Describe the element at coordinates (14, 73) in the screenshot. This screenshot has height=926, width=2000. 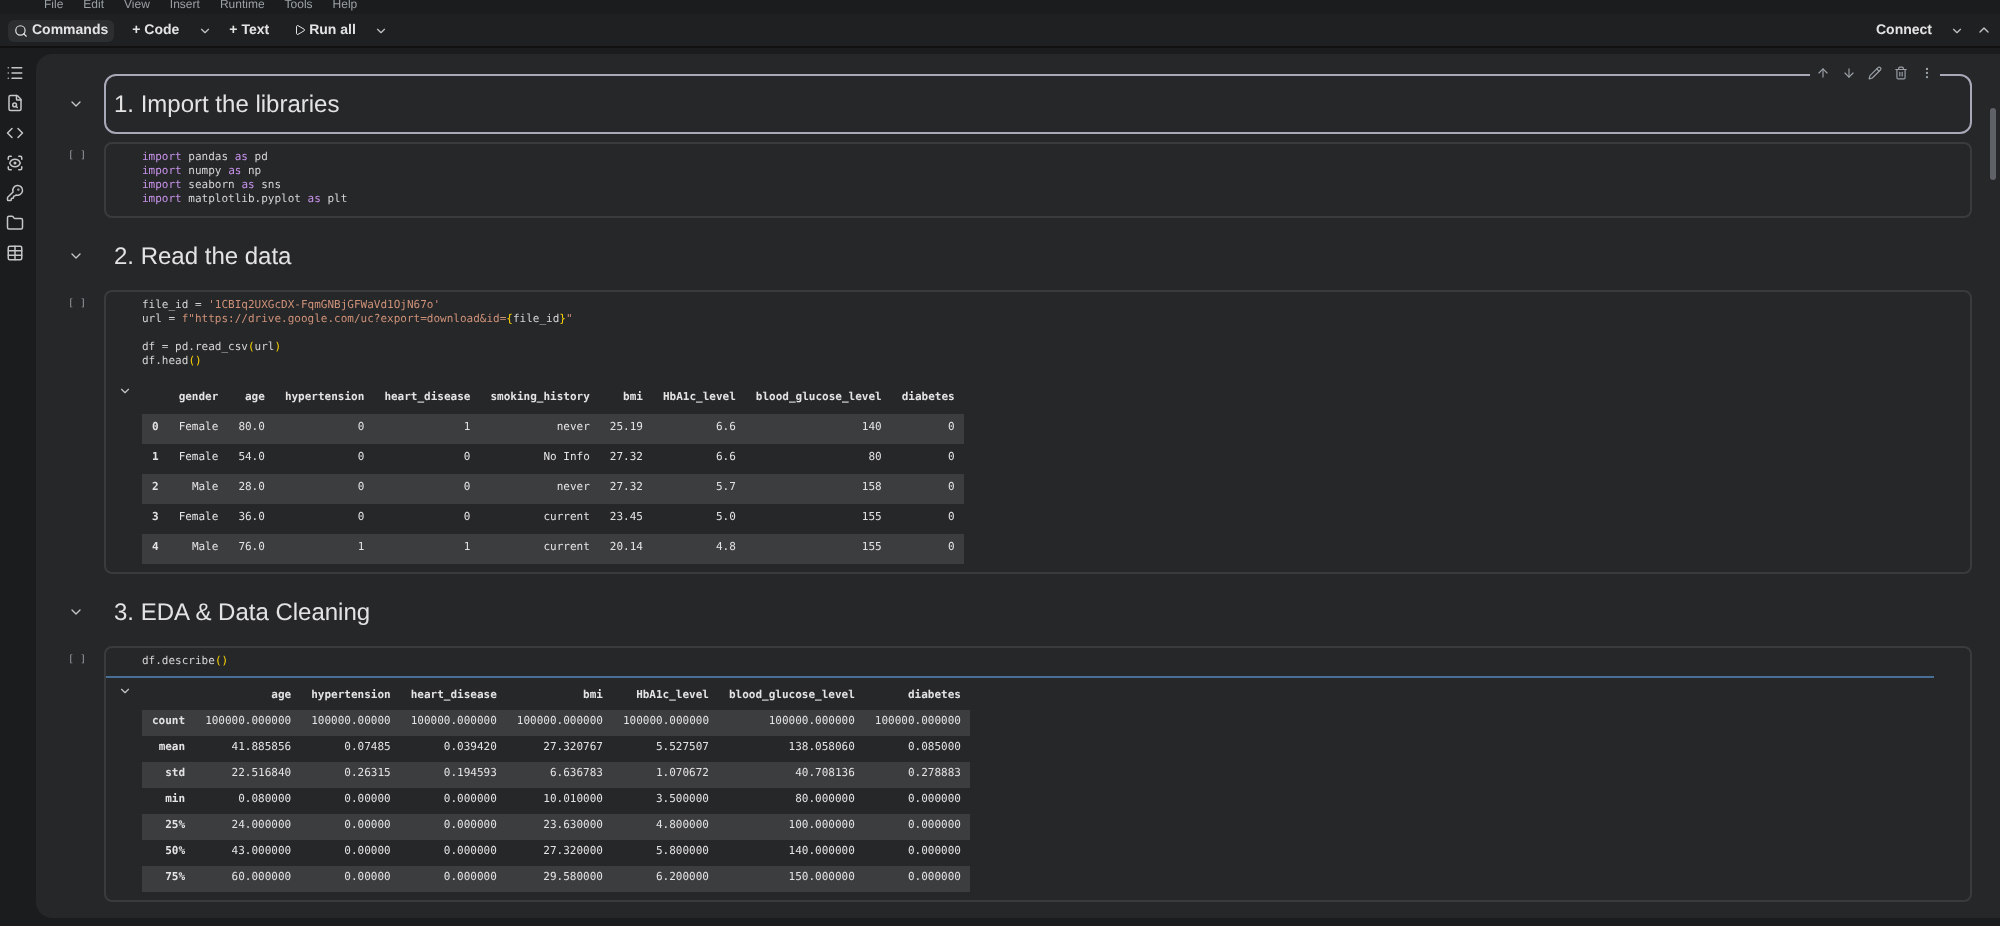
I see `list-icon` at that location.